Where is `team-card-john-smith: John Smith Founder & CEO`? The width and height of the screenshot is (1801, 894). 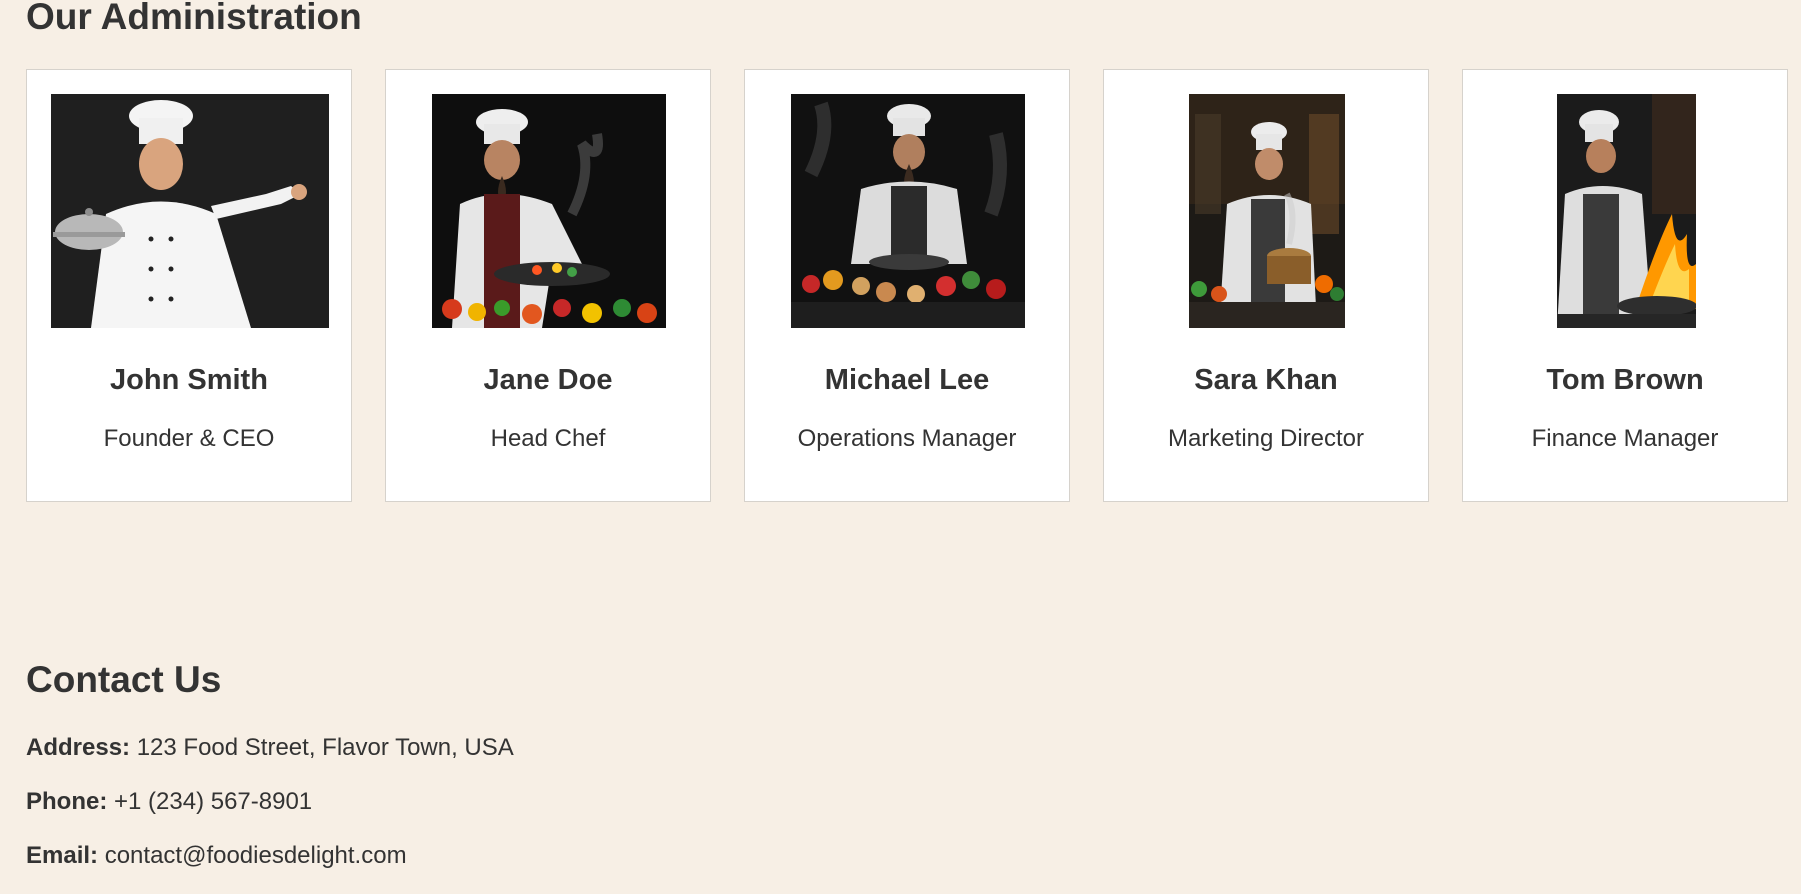 team-card-john-smith: John Smith Founder & CEO is located at coordinates (189, 285).